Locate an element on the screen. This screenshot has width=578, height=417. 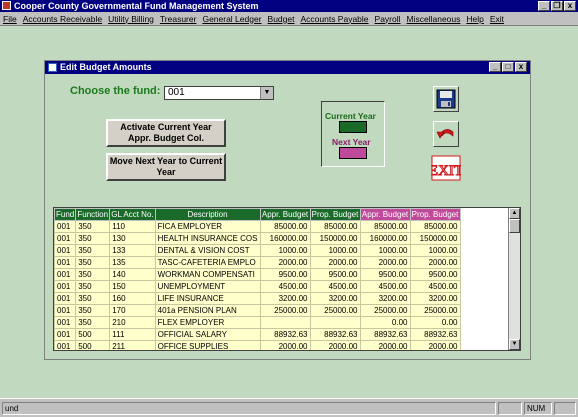
table-cell: 160 is located at coordinates (132, 298).